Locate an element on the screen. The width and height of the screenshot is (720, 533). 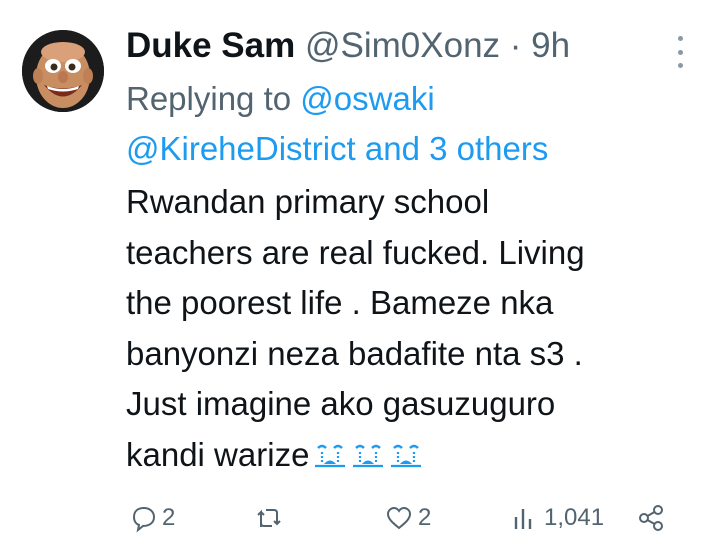
like-button: 2 is located at coordinates (407, 518).